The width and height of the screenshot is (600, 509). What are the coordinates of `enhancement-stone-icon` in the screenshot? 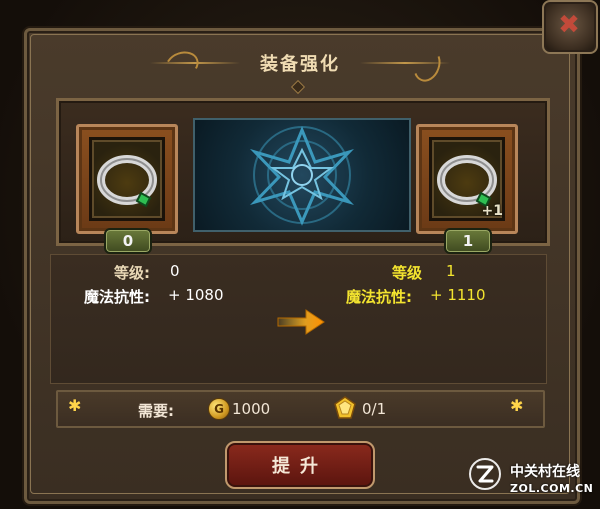 It's located at (345, 407).